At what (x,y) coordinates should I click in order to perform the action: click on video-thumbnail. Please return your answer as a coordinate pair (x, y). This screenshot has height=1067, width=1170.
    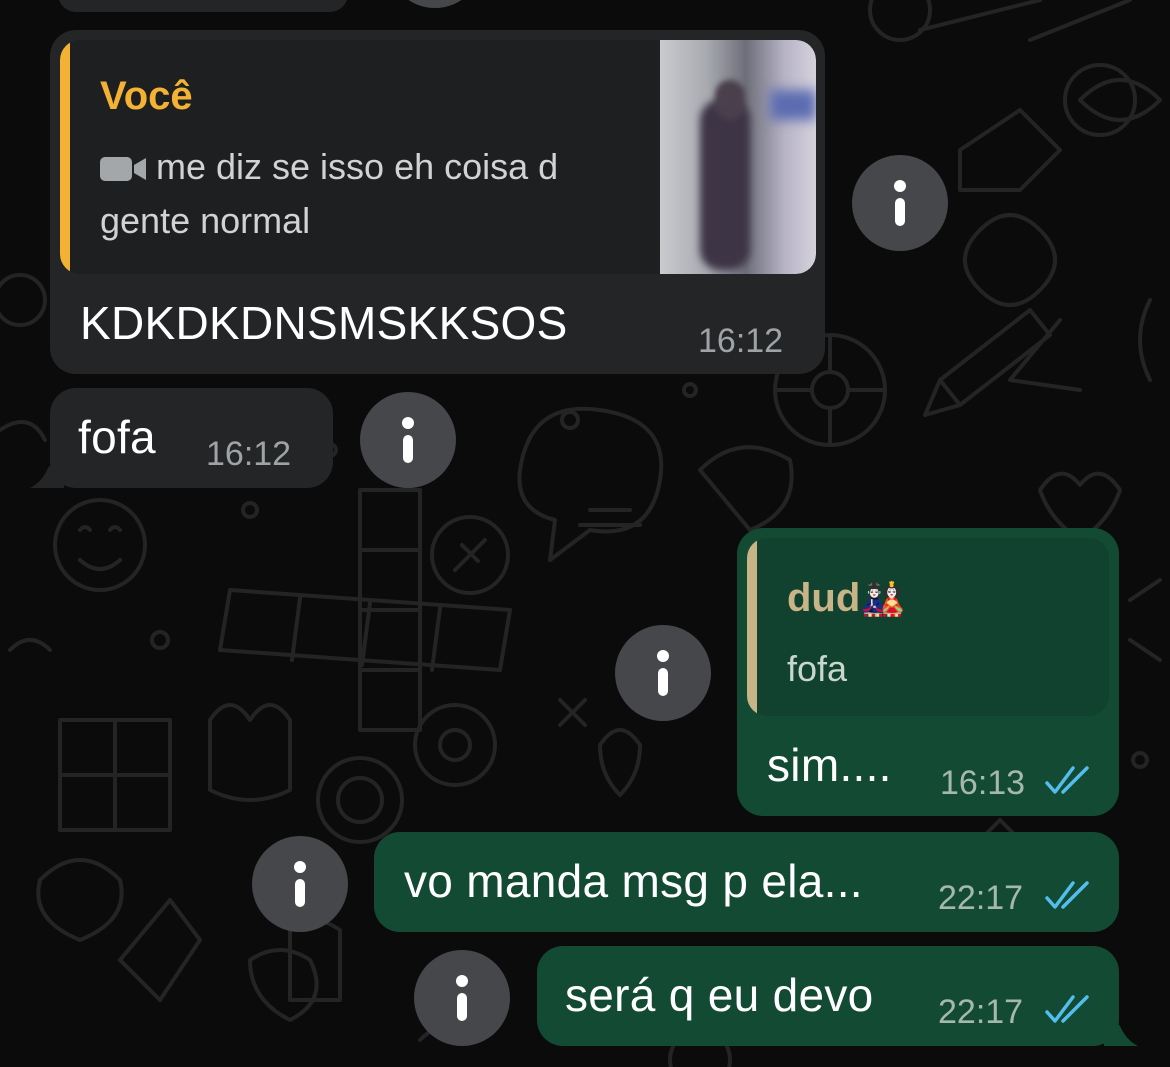
    Looking at the image, I should click on (738, 157).